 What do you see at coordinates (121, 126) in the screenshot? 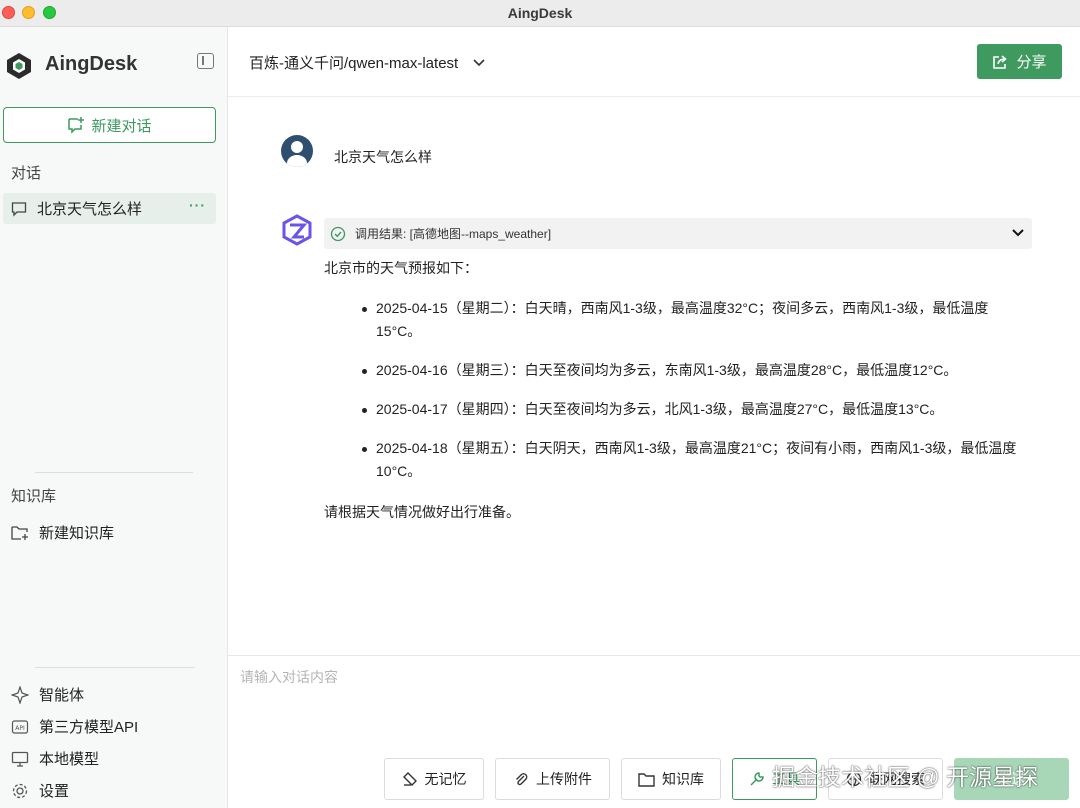
I see `new-chat-label: 新建对话` at bounding box center [121, 126].